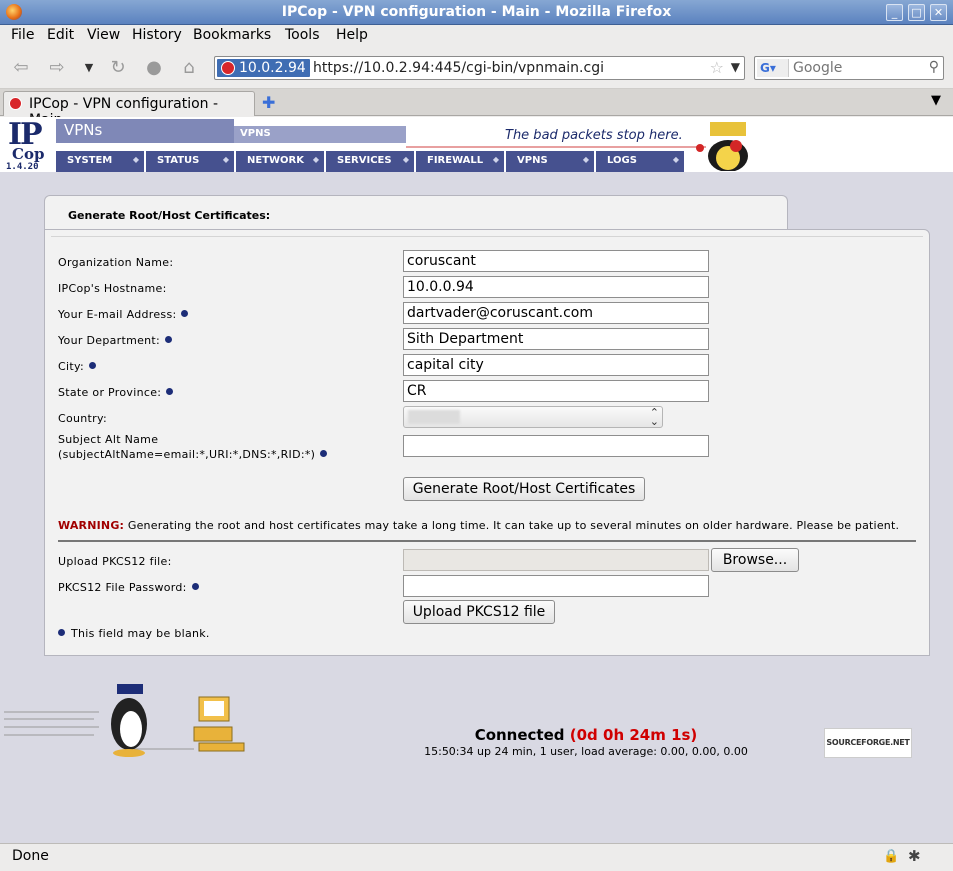 The height and width of the screenshot is (871, 953). What do you see at coordinates (118, 68) in the screenshot?
I see `reload-icon: ↻` at bounding box center [118, 68].